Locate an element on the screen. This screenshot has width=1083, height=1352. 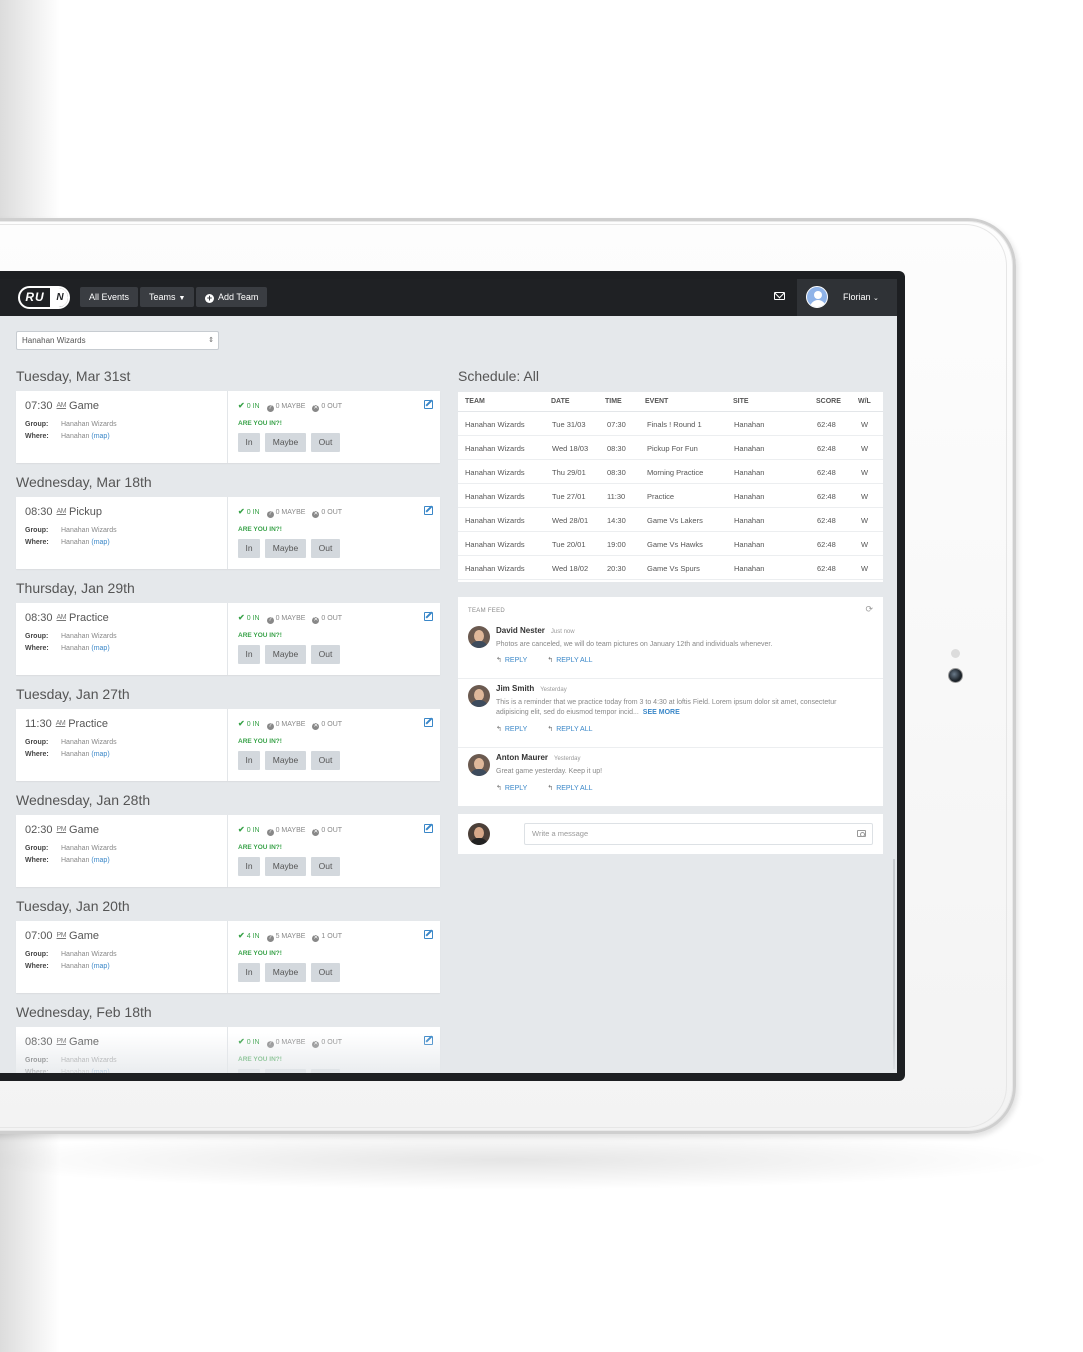
team-select: Hanahan Wizards ⇕ is located at coordinates (117, 340).